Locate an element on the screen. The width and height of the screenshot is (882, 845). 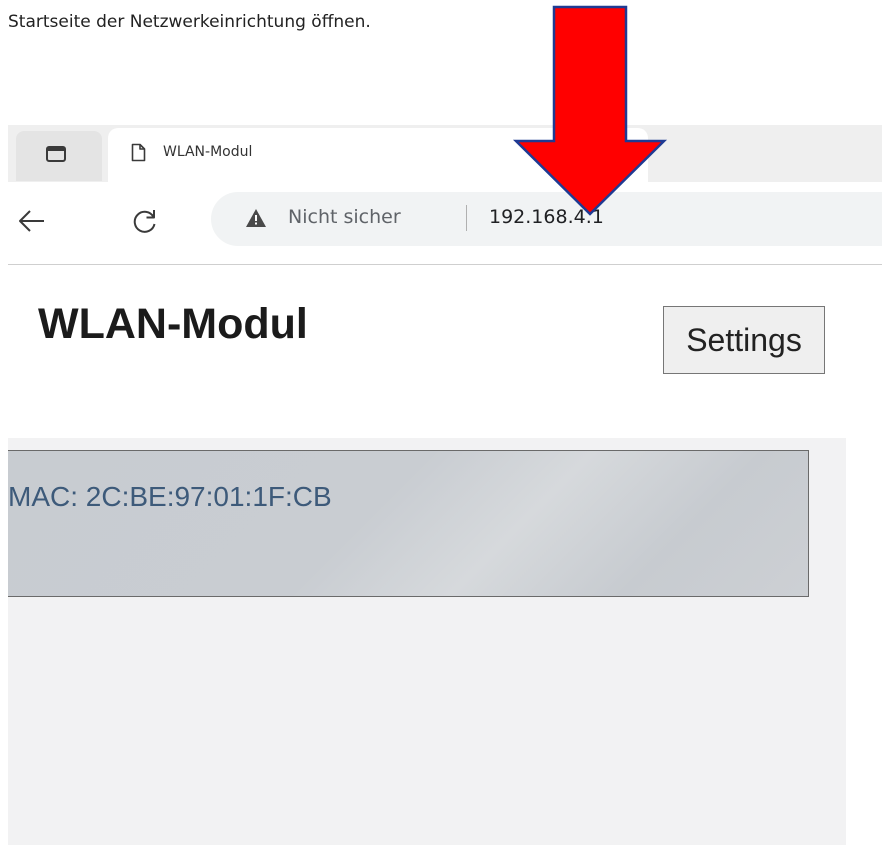
url-text: 192.168.4.1 is located at coordinates (546, 217).